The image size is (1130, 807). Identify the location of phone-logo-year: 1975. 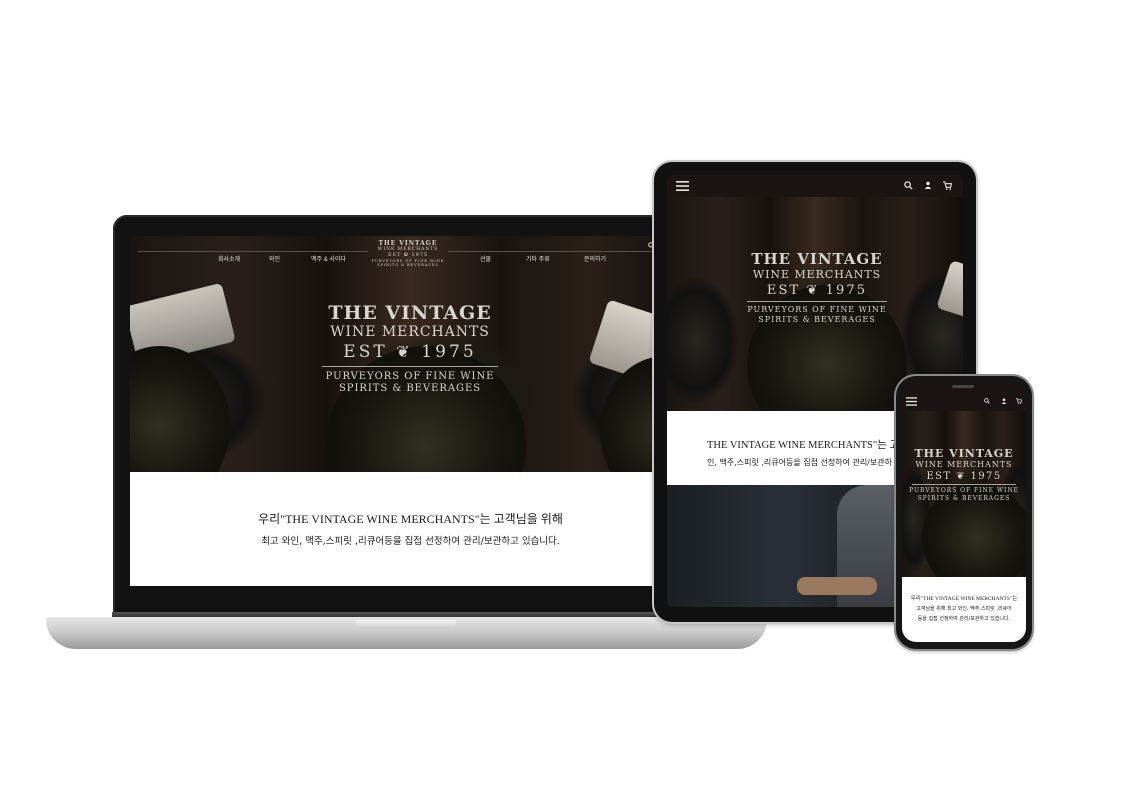
(986, 476).